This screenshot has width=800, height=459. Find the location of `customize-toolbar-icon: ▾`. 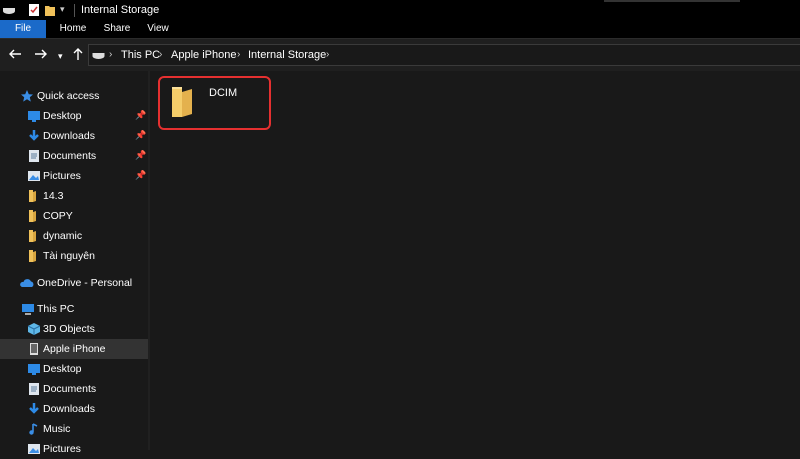

customize-toolbar-icon: ▾ is located at coordinates (62, 9).